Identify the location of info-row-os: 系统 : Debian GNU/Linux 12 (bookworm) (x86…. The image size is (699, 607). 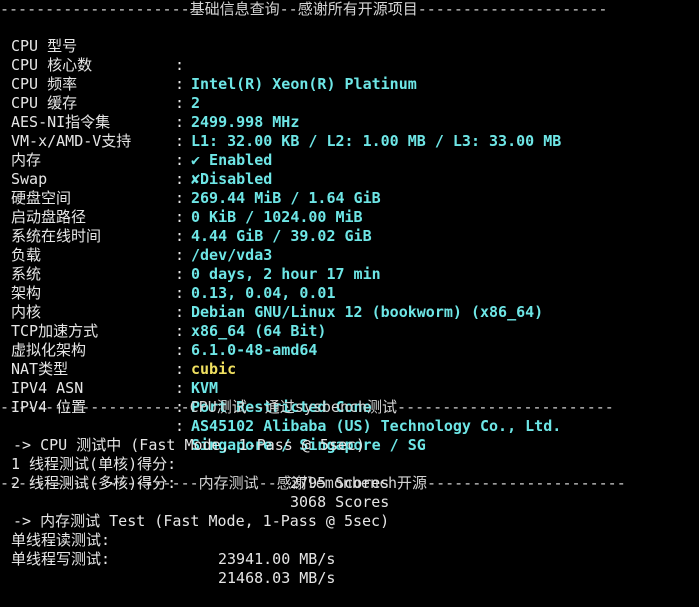
(349, 283).